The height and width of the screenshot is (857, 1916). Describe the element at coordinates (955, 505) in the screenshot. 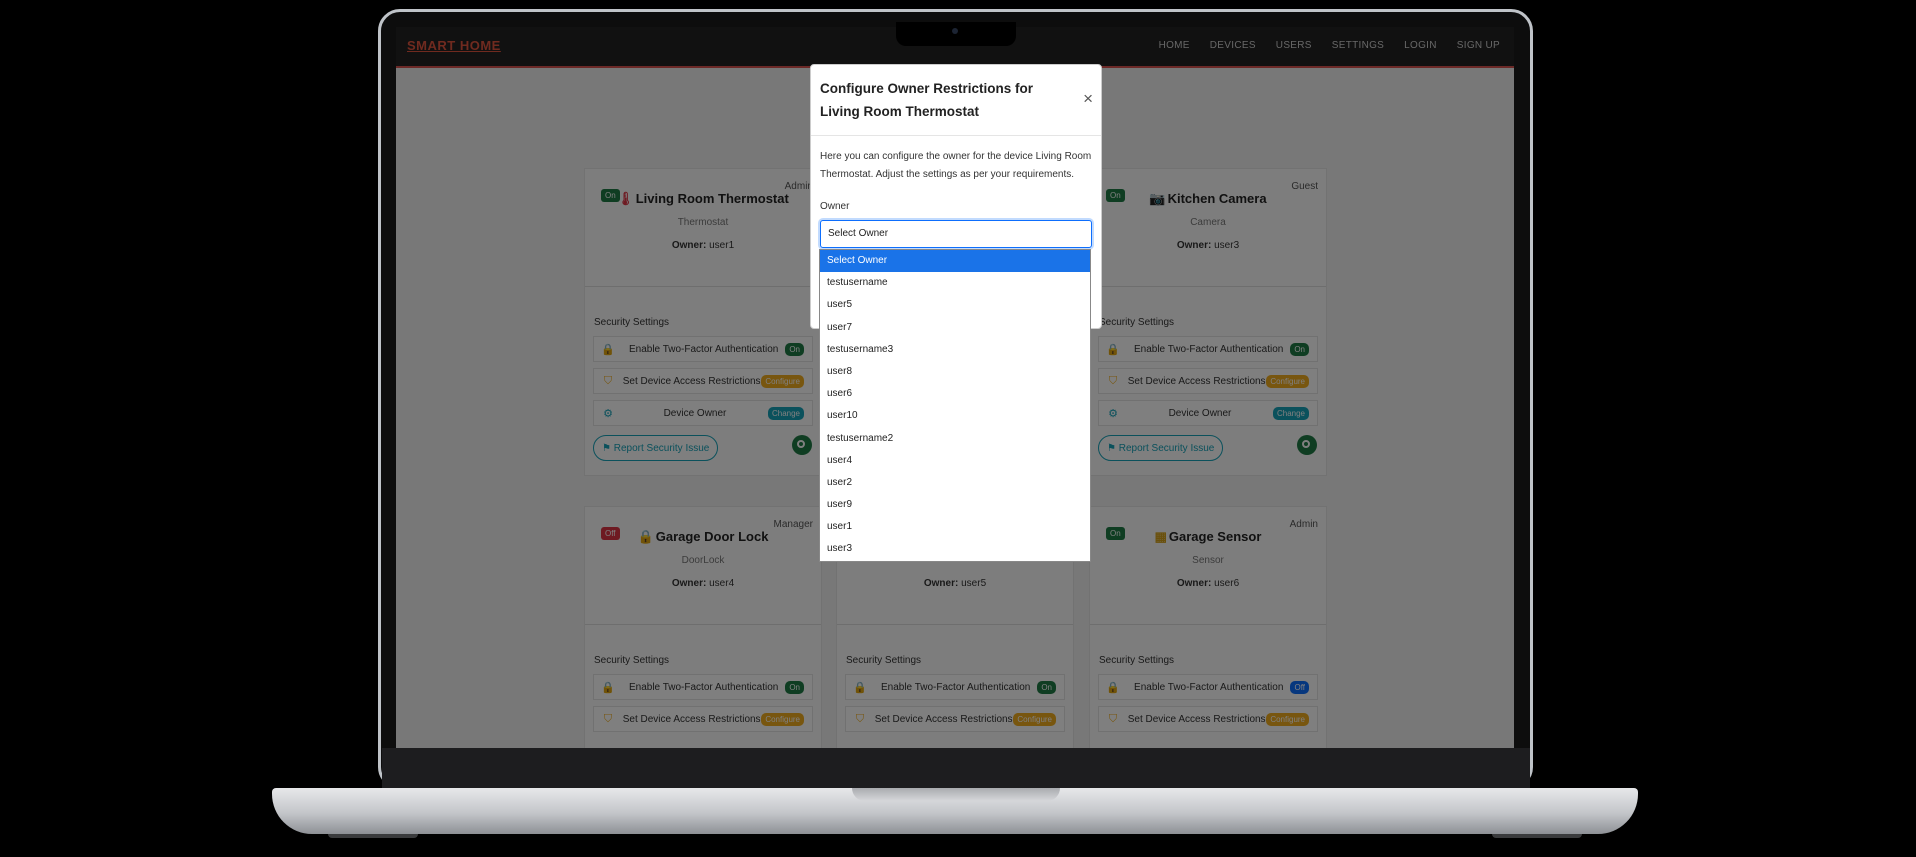

I see `owner-option: user9` at that location.